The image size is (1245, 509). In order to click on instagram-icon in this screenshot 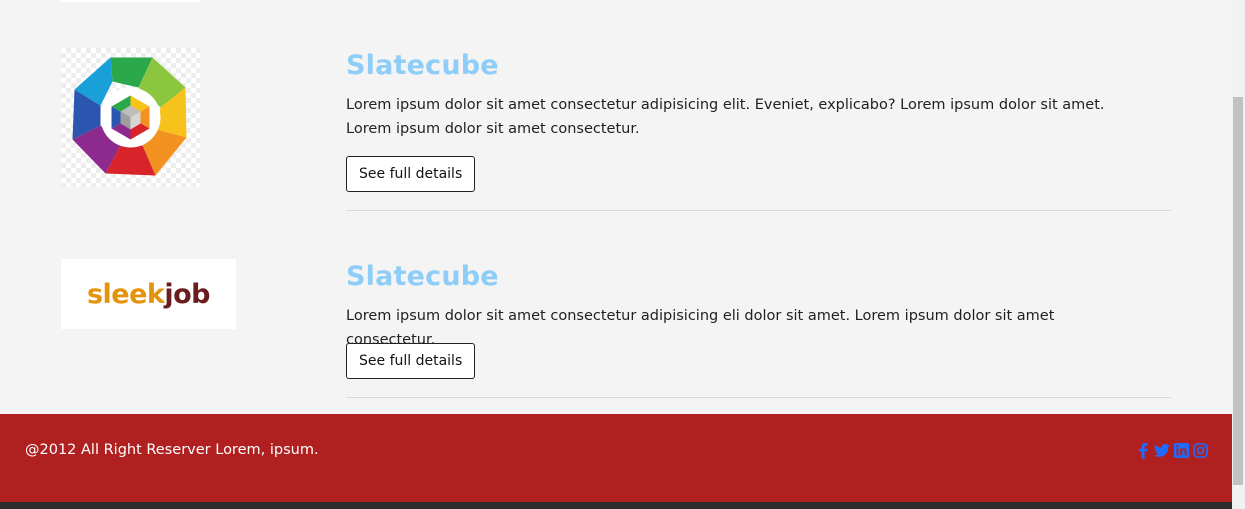, I will do `click(1200, 450)`.